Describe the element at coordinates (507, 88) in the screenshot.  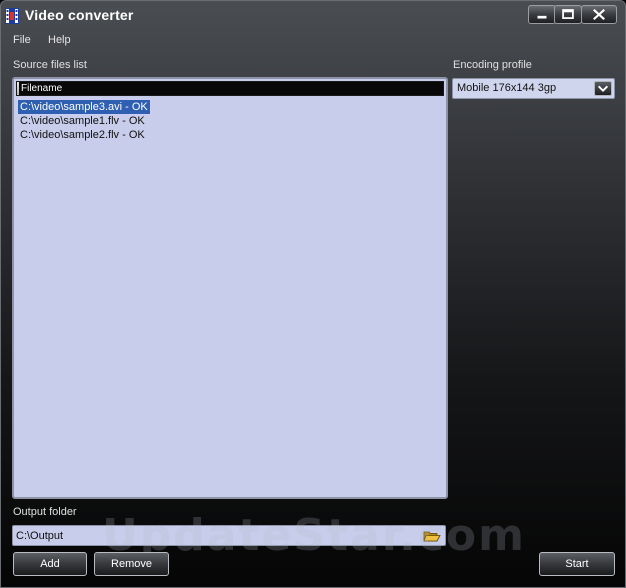
I see `encoding-profile-value: Mobile 176x144 3gp` at that location.